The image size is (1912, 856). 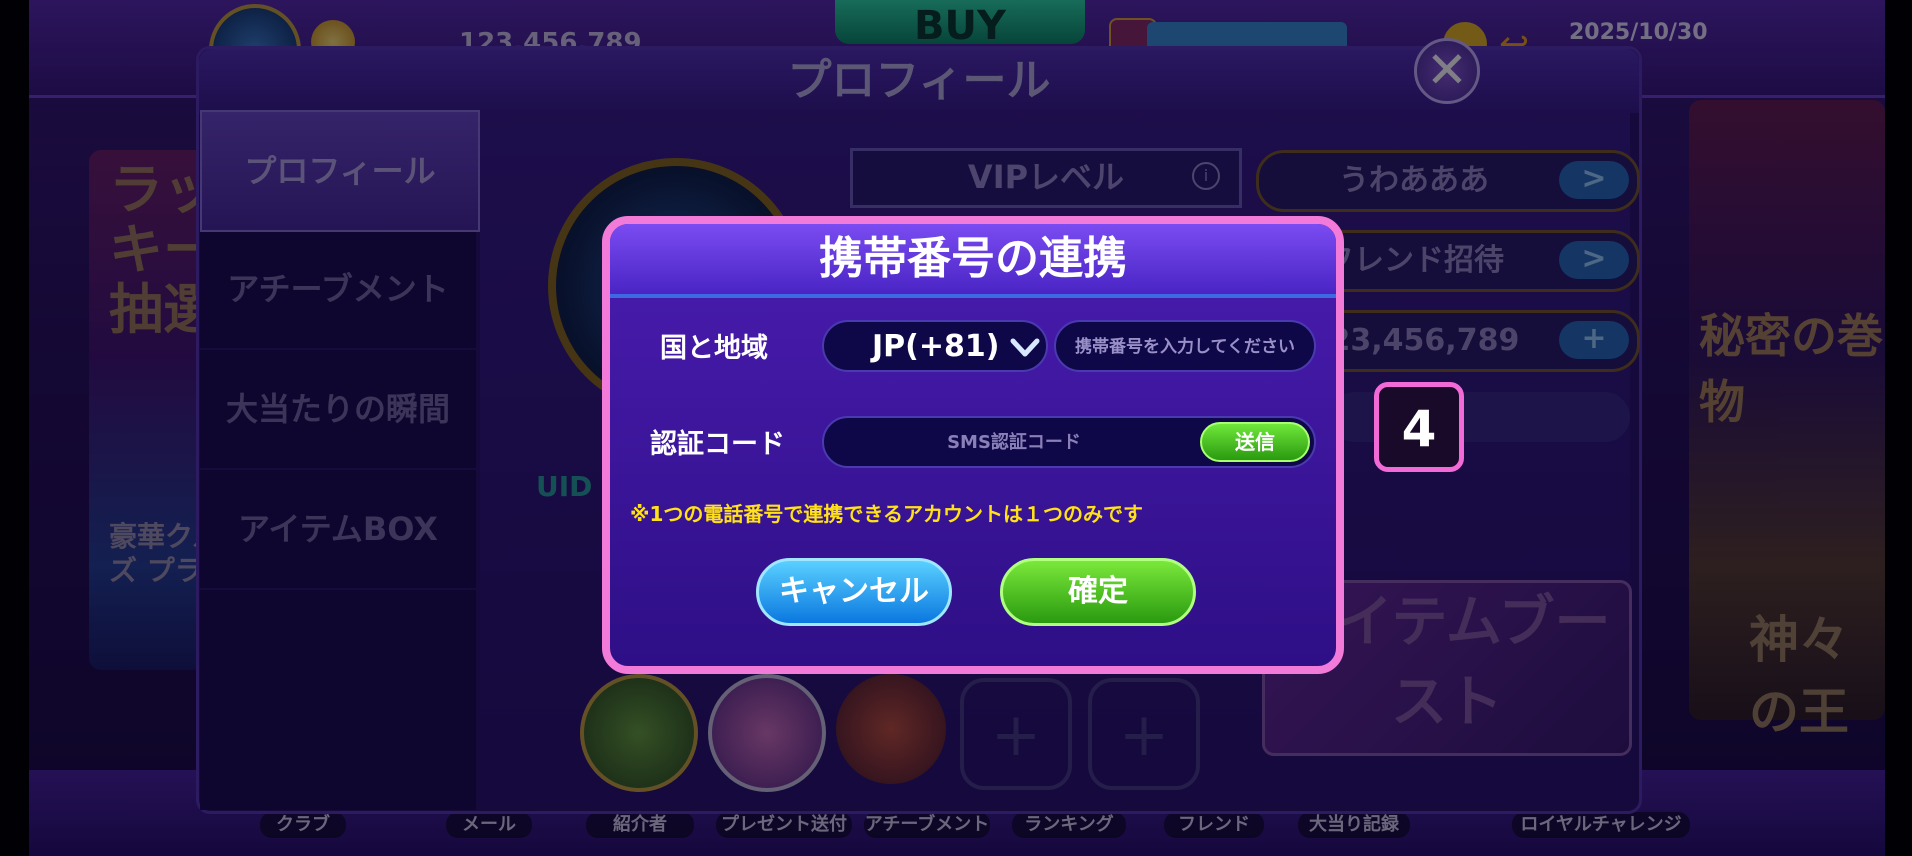 What do you see at coordinates (886, 514) in the screenshot?
I see `notice-text: ※1つの電話番号で連携できるアカウントは１つのみです` at bounding box center [886, 514].